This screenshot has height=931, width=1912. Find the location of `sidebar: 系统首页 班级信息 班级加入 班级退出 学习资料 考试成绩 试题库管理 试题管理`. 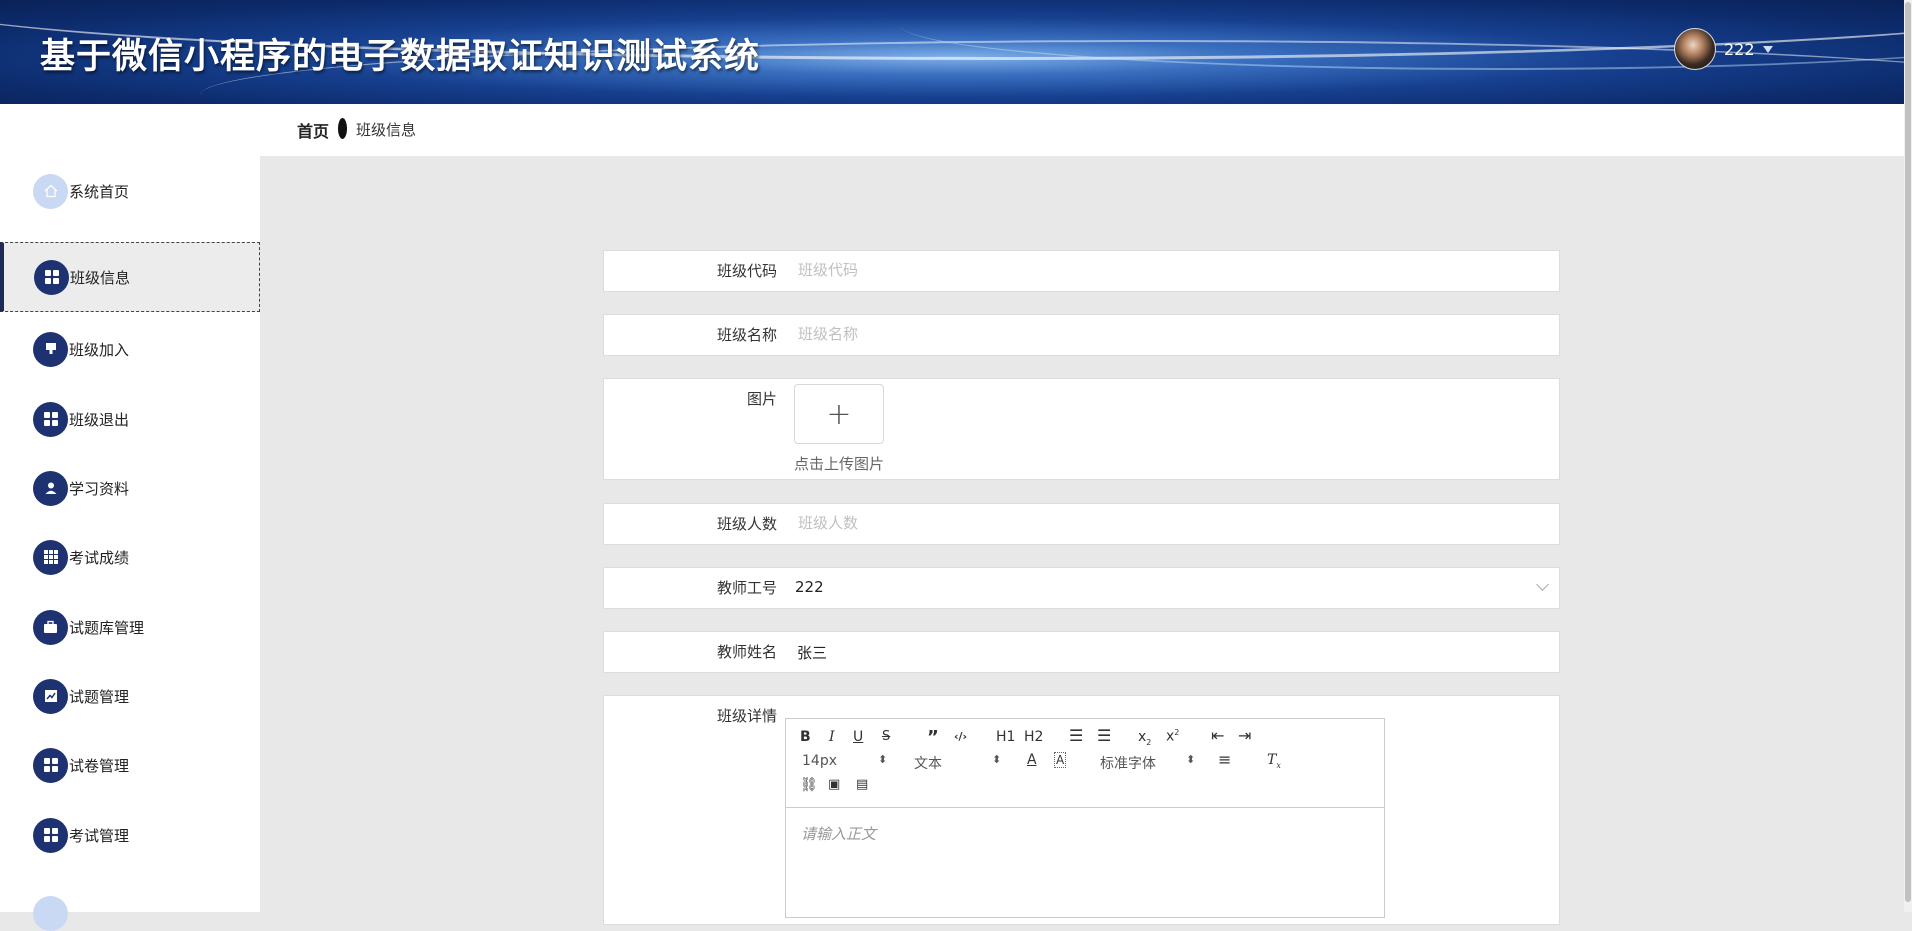

sidebar: 系统首页 班级信息 班级加入 班级退出 学习资料 考试成绩 试题库管理 试题管理 is located at coordinates (130, 543).